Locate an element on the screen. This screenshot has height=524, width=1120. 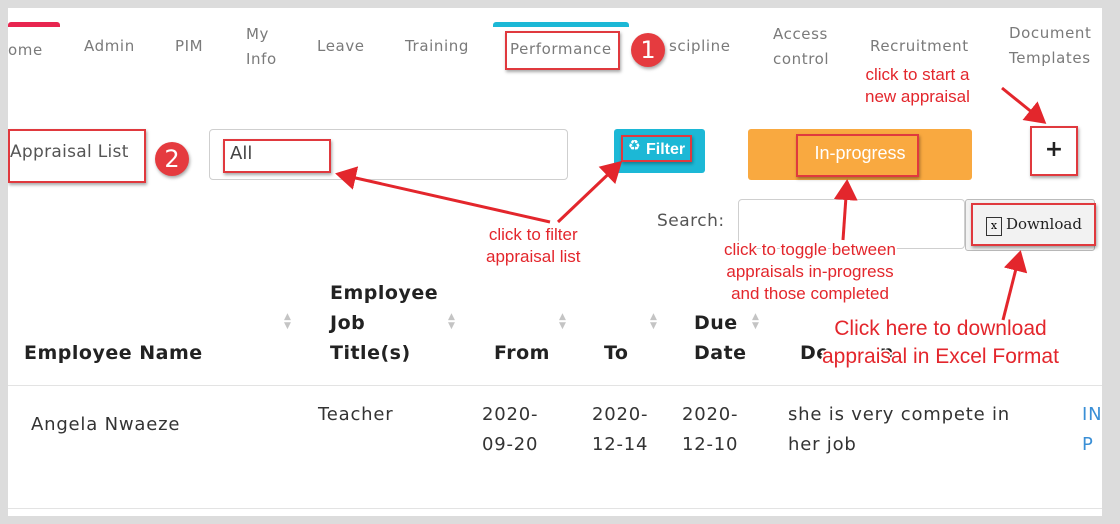
annotation-text: appraisals in-progress is located at coordinates (810, 271).